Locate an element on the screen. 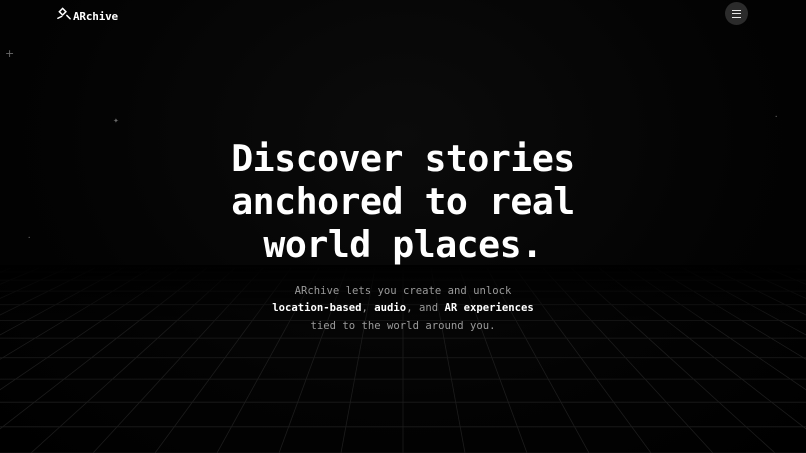 The image size is (806, 453). highlight-ar-experiences: AR experiences is located at coordinates (489, 308).